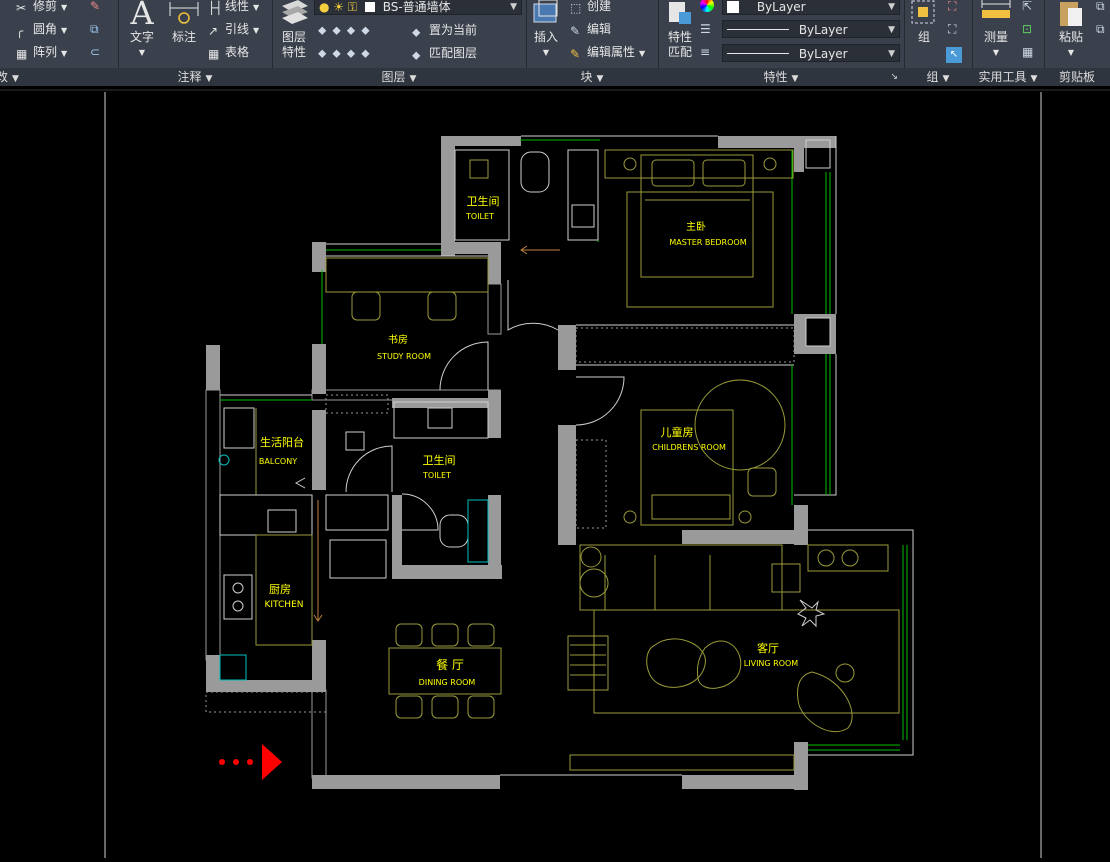 This screenshot has height=862, width=1110. I want to click on array-tool: ▦ 阵列 ▼, so click(41, 52).